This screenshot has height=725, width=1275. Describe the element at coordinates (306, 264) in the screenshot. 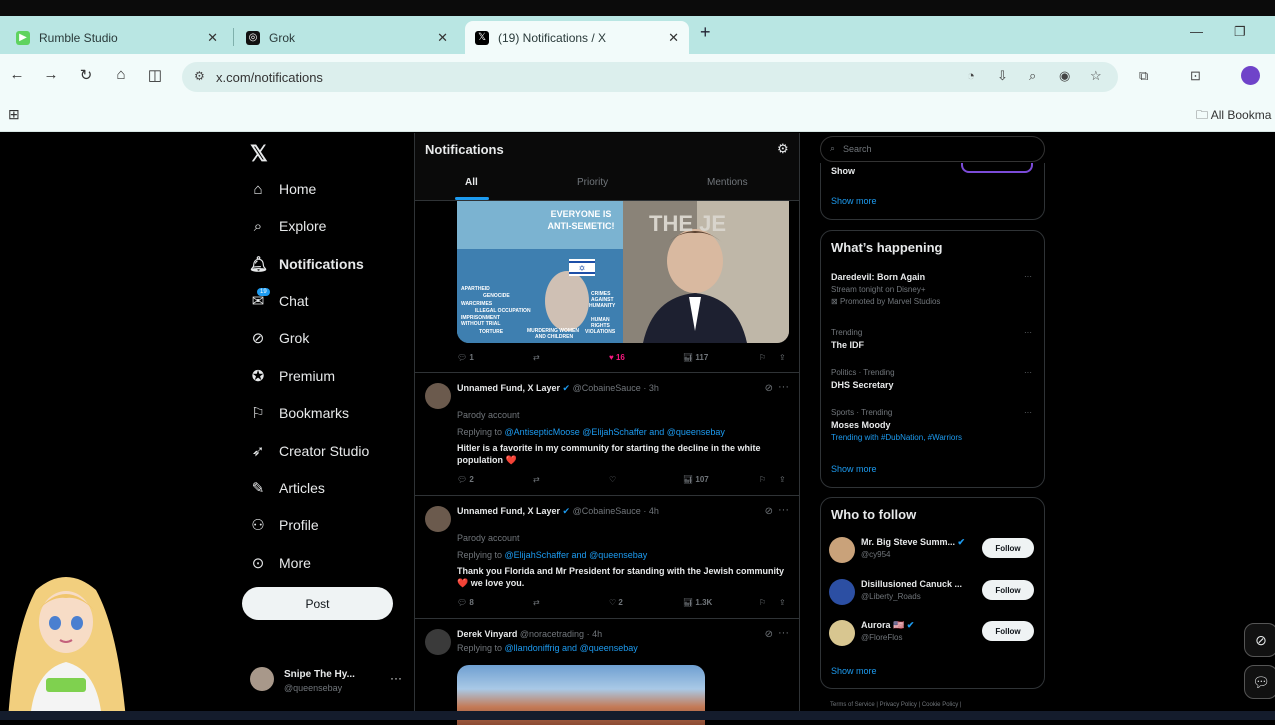

I see `sidebar-item-notifications: 🔔︎ Notifications` at that location.